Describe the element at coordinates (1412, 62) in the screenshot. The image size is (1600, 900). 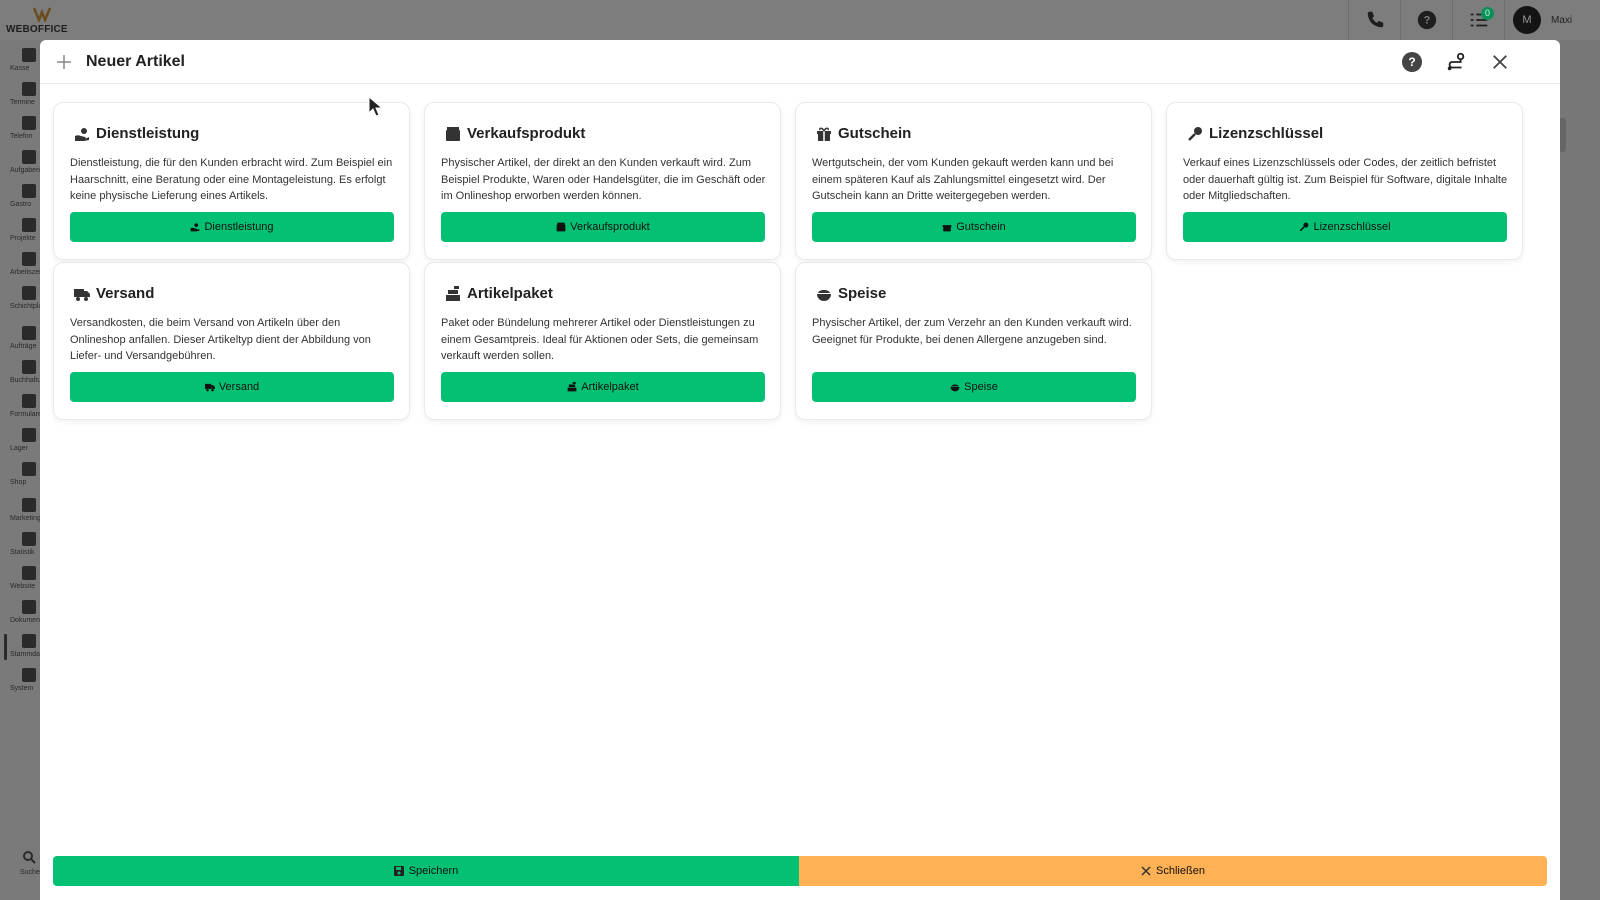
I see `modal-help-button: ?` at that location.